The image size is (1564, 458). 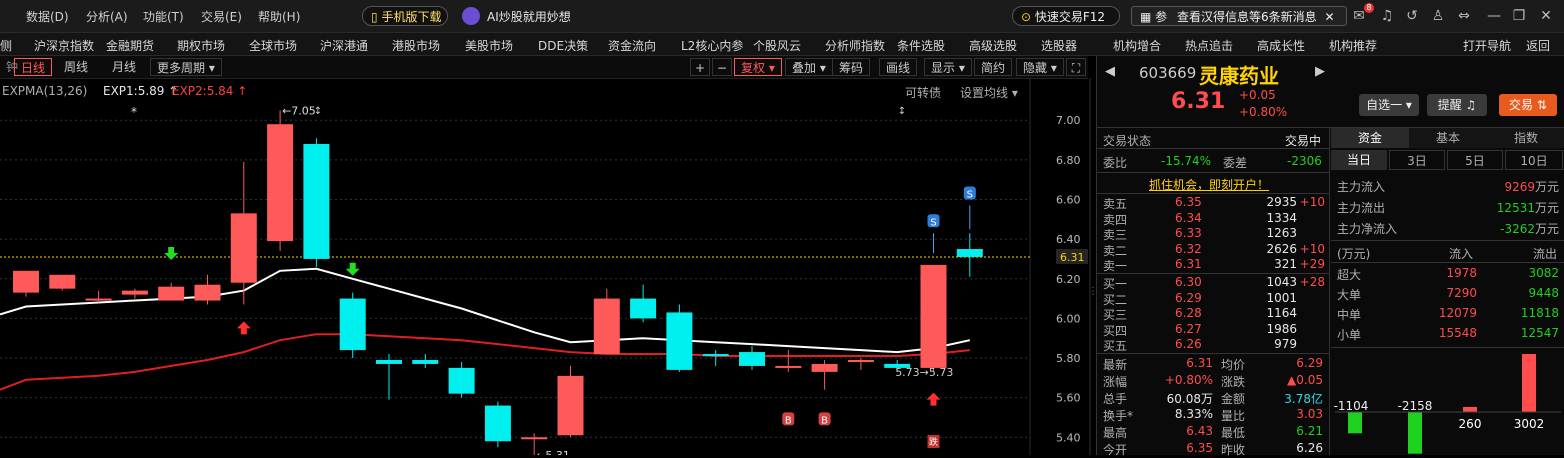 What do you see at coordinates (1438, 16) in the screenshot?
I see `skin-icon: ♙` at bounding box center [1438, 16].